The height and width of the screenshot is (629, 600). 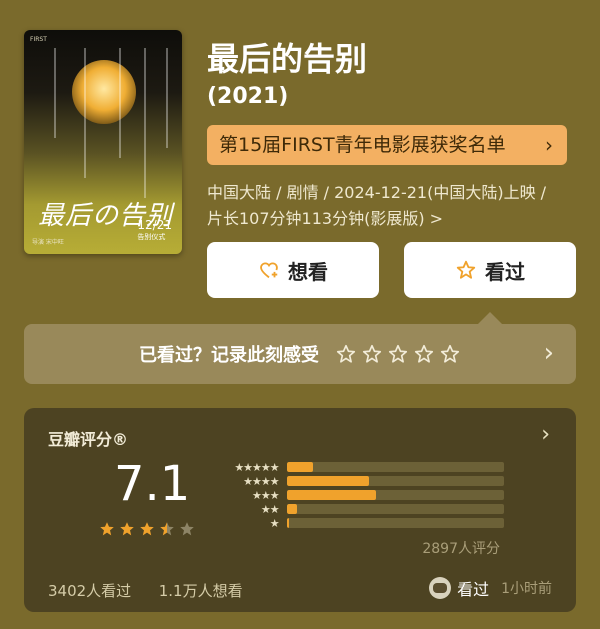 I want to click on rate-stars, so click(x=398, y=354).